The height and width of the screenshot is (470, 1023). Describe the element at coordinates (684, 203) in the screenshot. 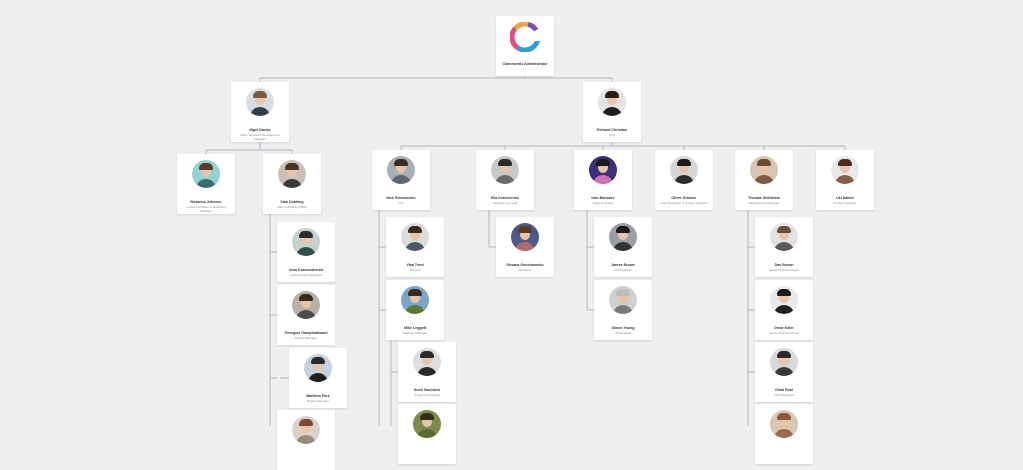

I see `job-title: Lead Developer & System Architect` at that location.